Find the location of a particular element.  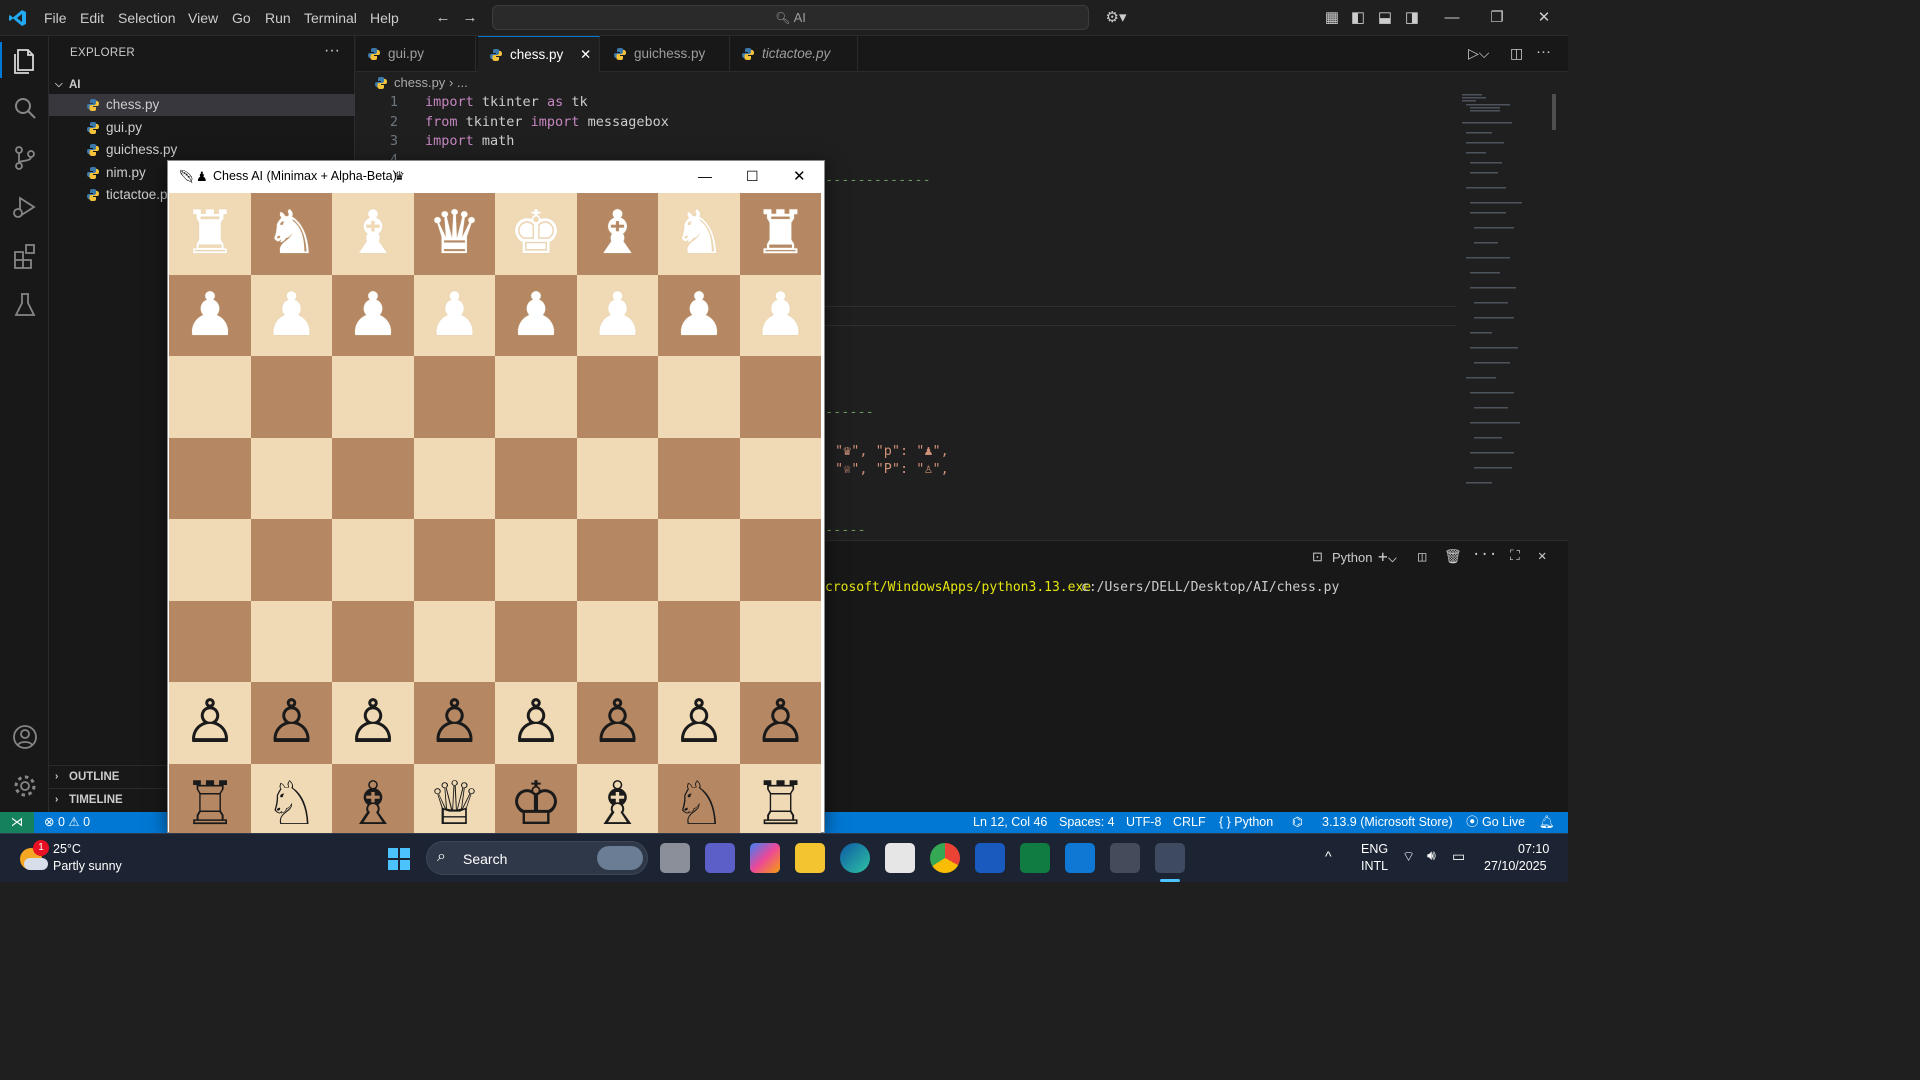

minimap is located at coordinates (1506, 317).